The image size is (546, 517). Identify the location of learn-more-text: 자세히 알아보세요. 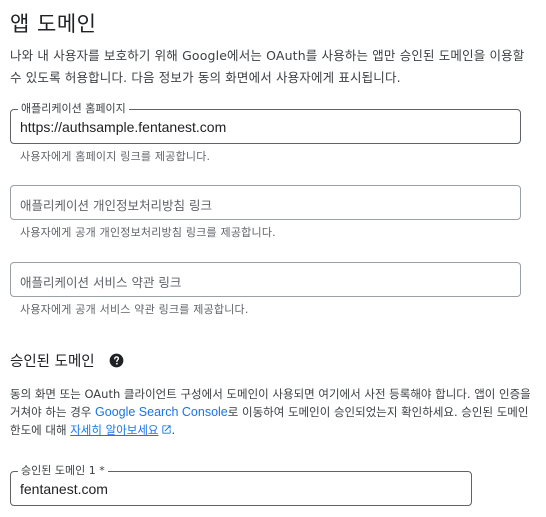
(114, 430).